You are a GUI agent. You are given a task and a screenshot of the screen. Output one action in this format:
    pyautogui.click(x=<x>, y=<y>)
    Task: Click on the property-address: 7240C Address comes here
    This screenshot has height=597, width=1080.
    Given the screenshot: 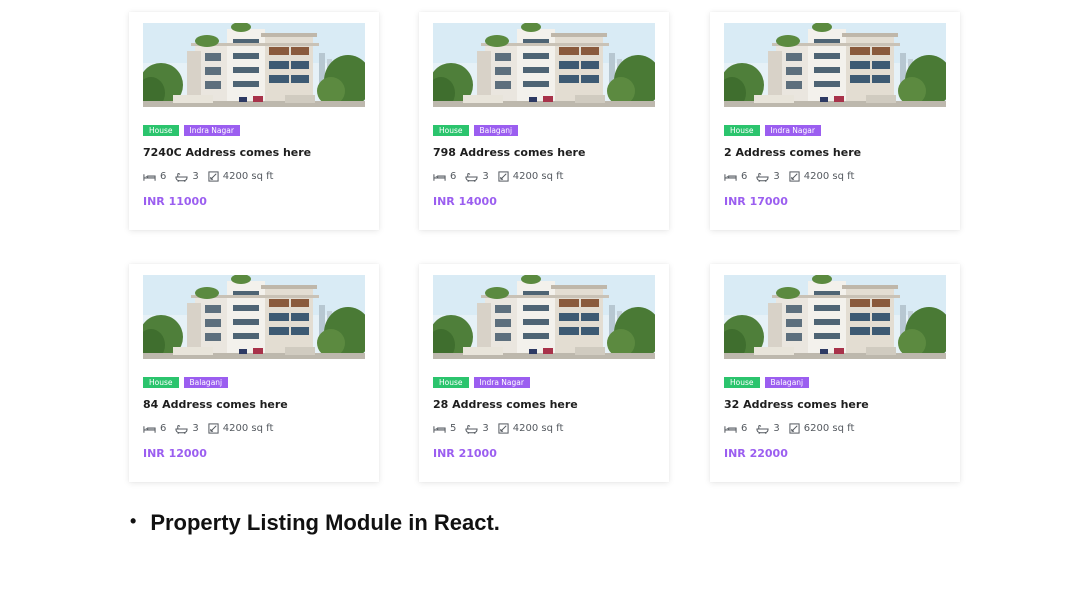 What is the action you would take?
    pyautogui.click(x=227, y=152)
    